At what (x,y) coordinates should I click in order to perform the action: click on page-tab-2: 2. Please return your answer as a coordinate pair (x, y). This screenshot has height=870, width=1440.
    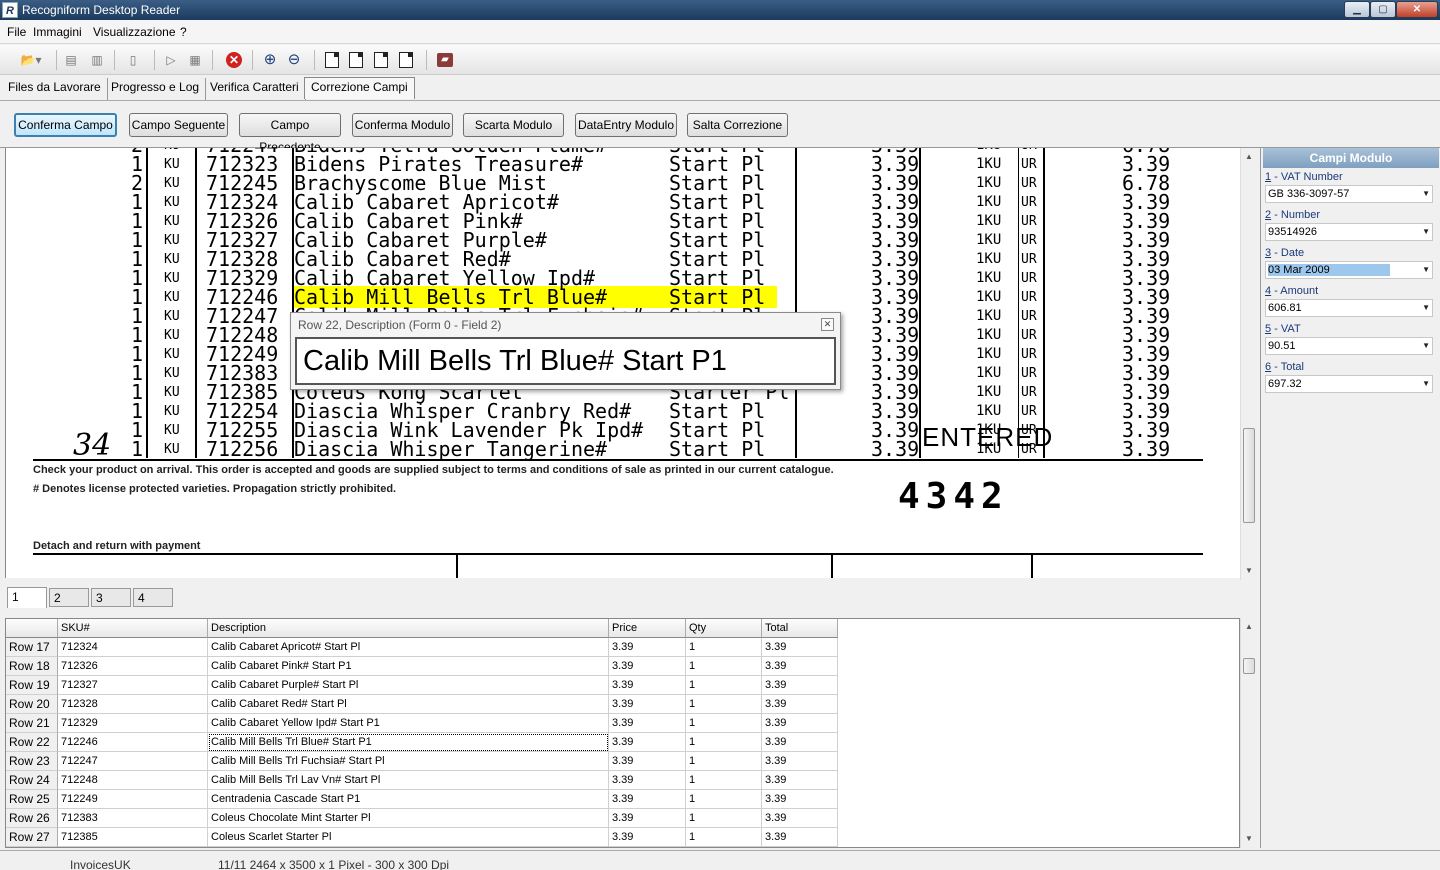
    Looking at the image, I should click on (69, 597).